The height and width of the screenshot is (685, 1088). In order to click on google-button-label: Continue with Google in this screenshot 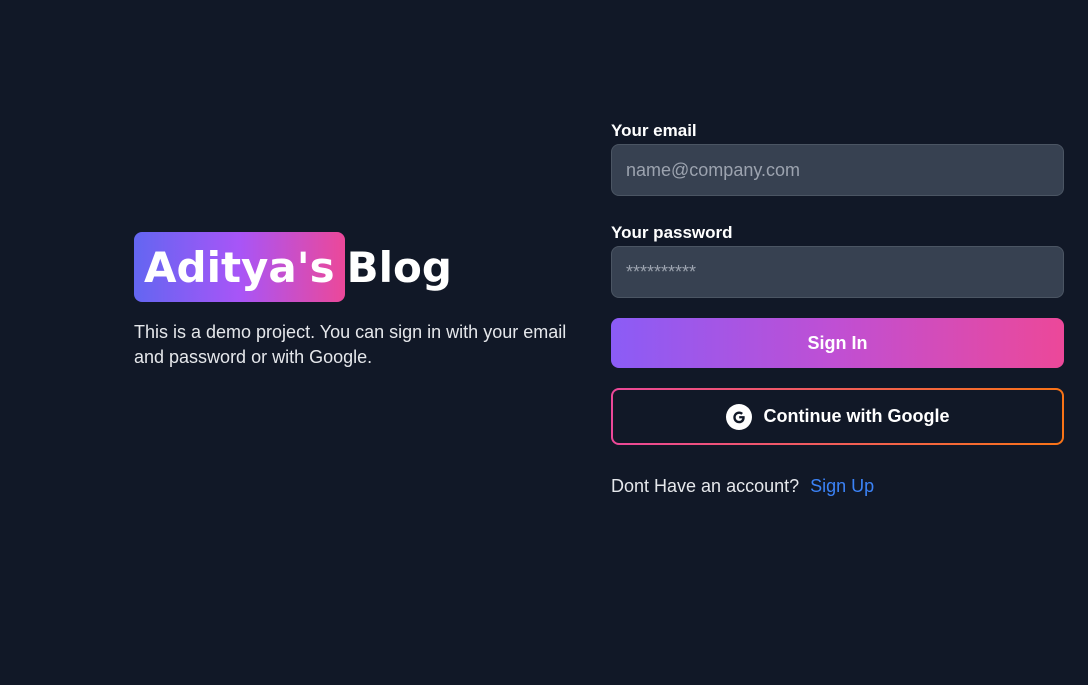, I will do `click(856, 416)`.